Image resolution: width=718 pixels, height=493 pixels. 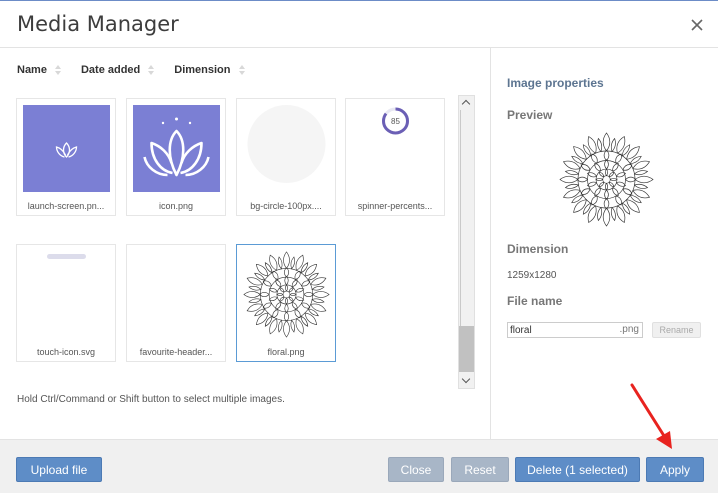 What do you see at coordinates (359, 24) in the screenshot?
I see `dialog-header: Media Manager` at bounding box center [359, 24].